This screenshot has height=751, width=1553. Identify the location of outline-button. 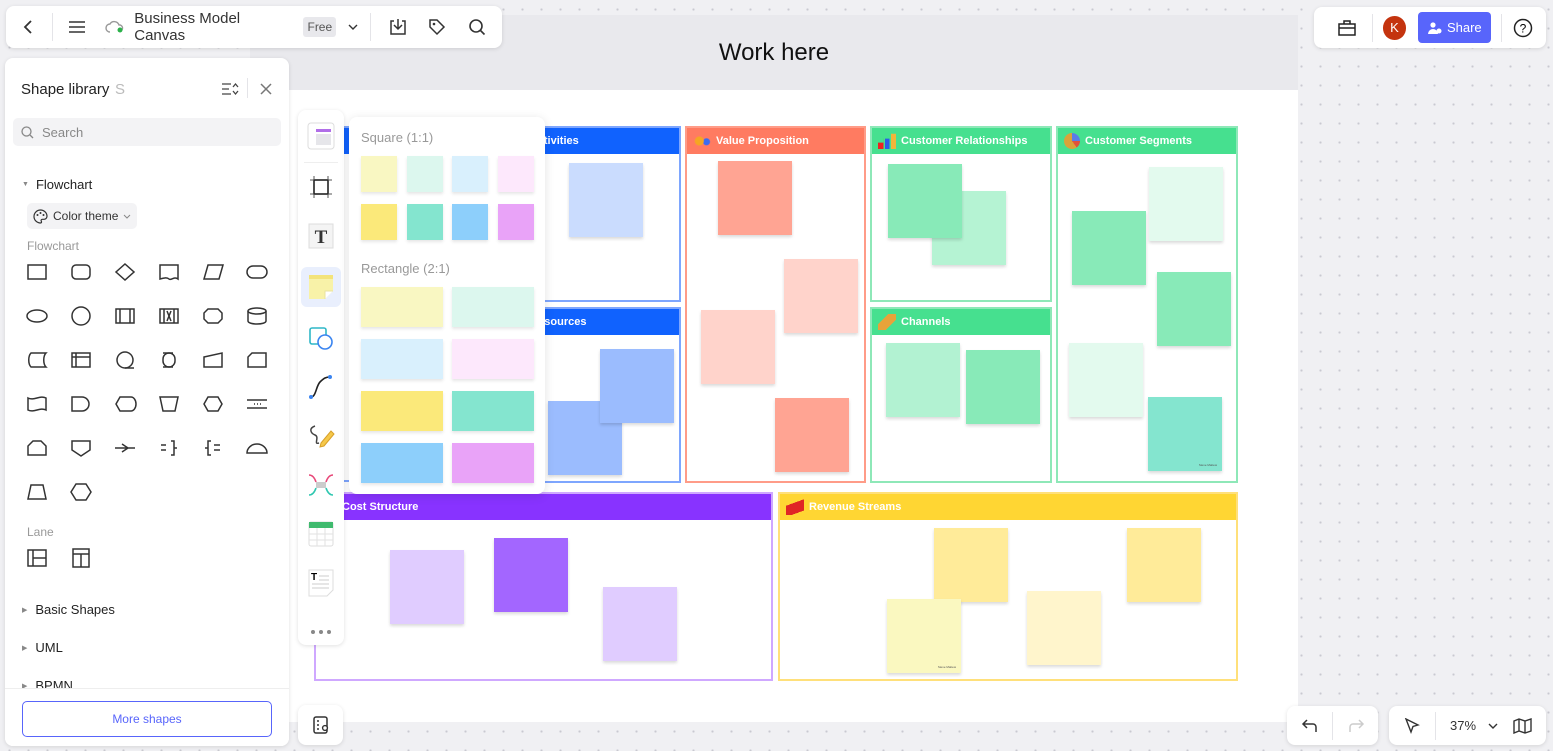
(320, 725).